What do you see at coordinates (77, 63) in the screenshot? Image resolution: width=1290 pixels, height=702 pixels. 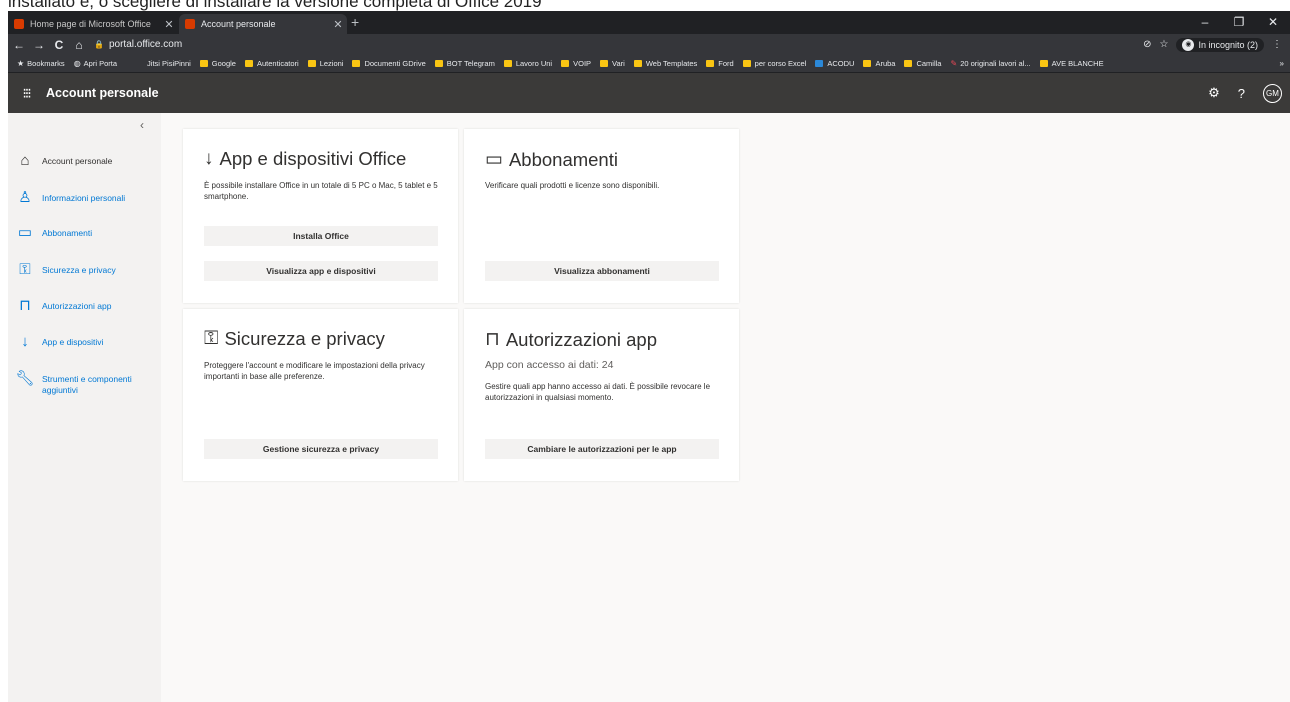 I see `globe-icon: ◍` at bounding box center [77, 63].